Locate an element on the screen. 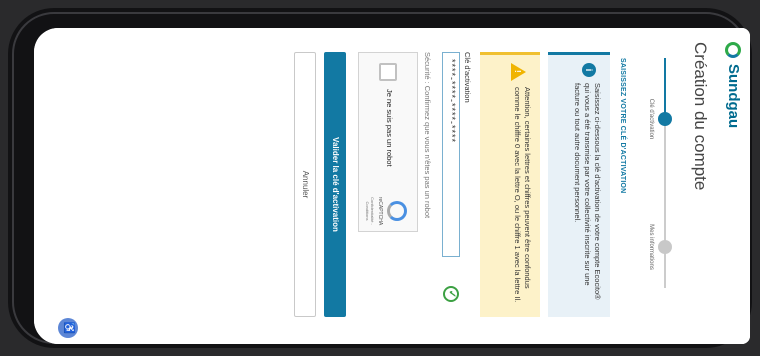  validate-key-button: Valider la clé d'activation is located at coordinates (335, 184).